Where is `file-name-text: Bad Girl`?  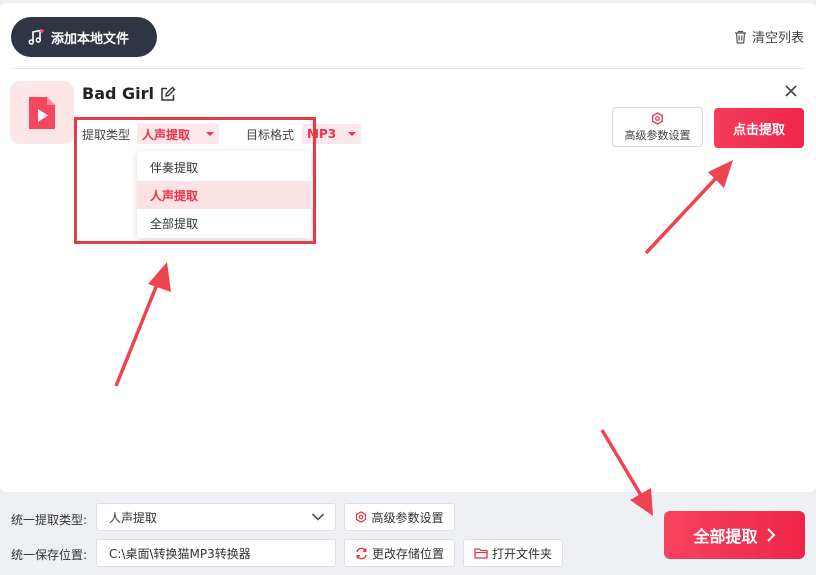 file-name-text: Bad Girl is located at coordinates (118, 93).